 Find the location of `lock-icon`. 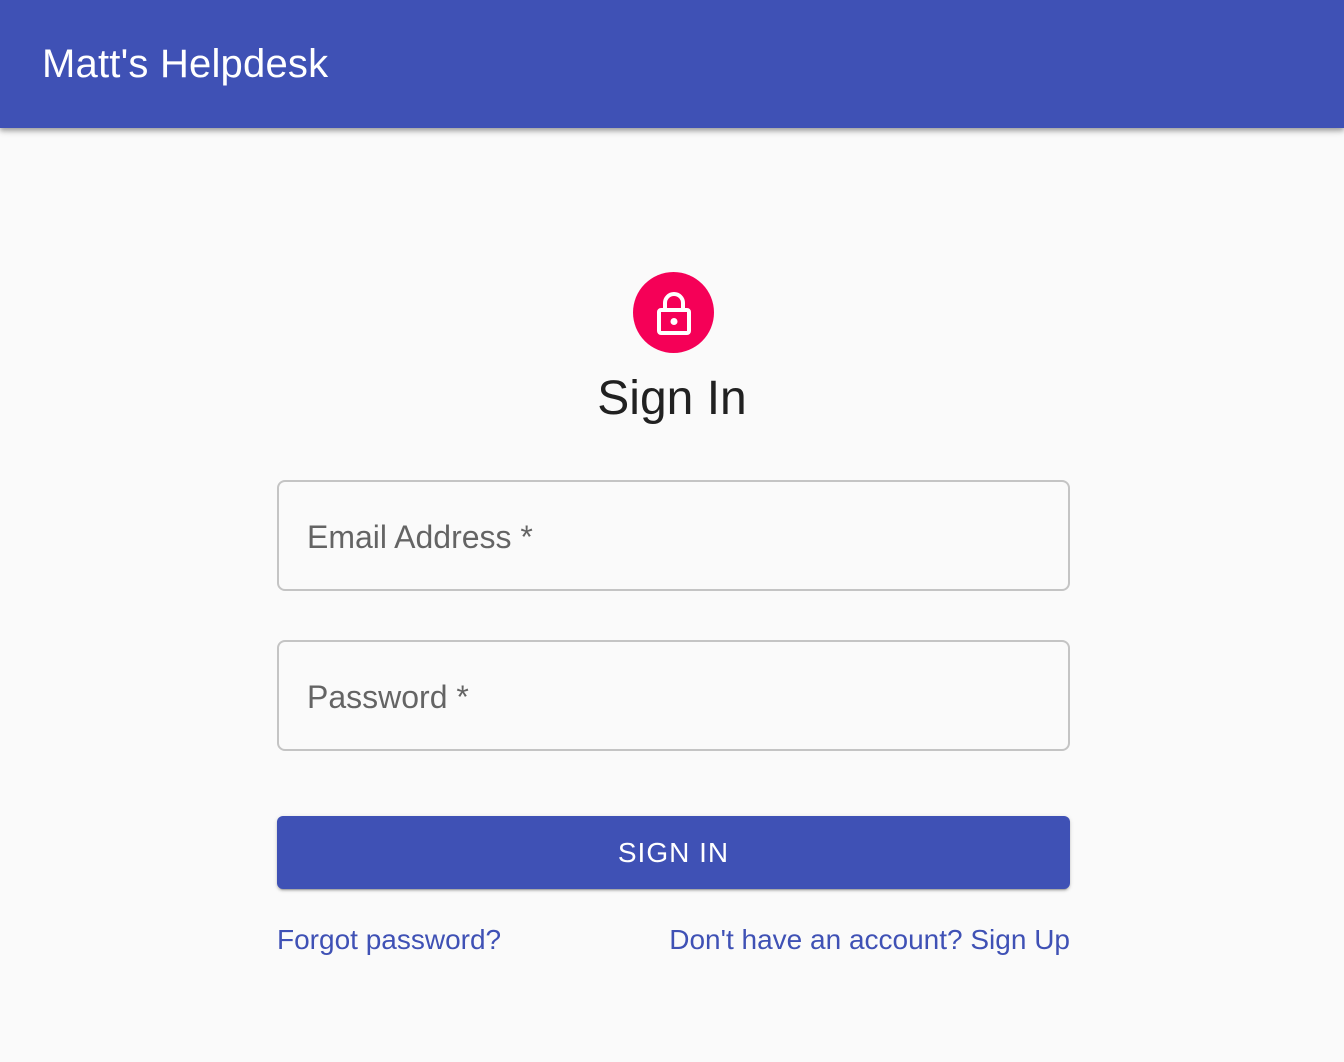

lock-icon is located at coordinates (674, 313).